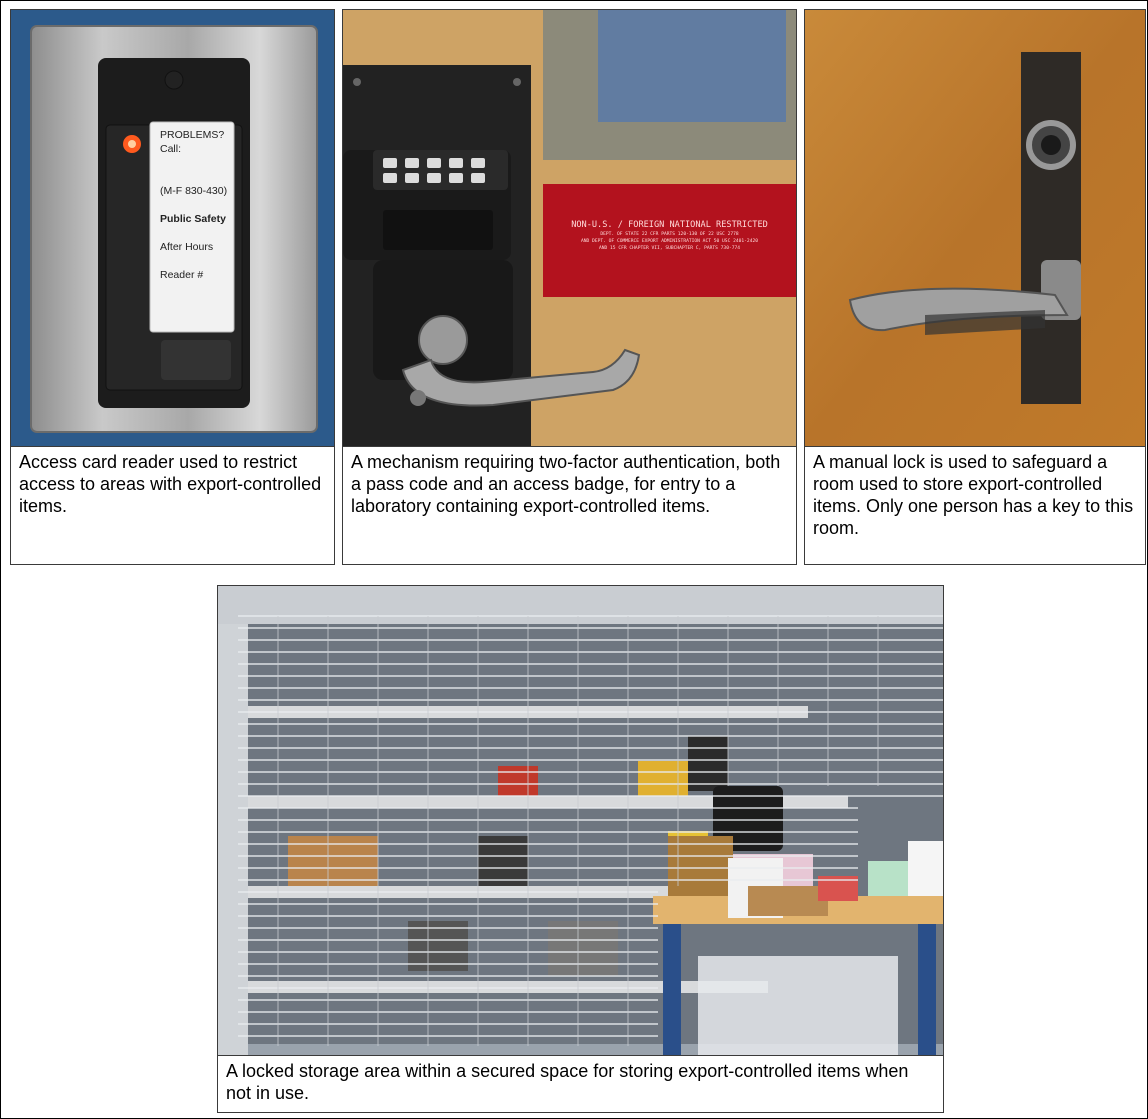  I want to click on manual-lock-image, so click(975, 228).